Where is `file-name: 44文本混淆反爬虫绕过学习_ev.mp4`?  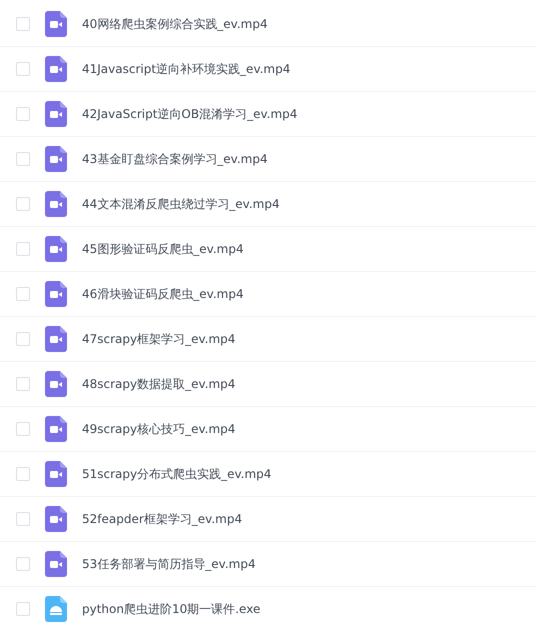 file-name: 44文本混淆反爬虫绕过学习_ev.mp4 is located at coordinates (181, 204).